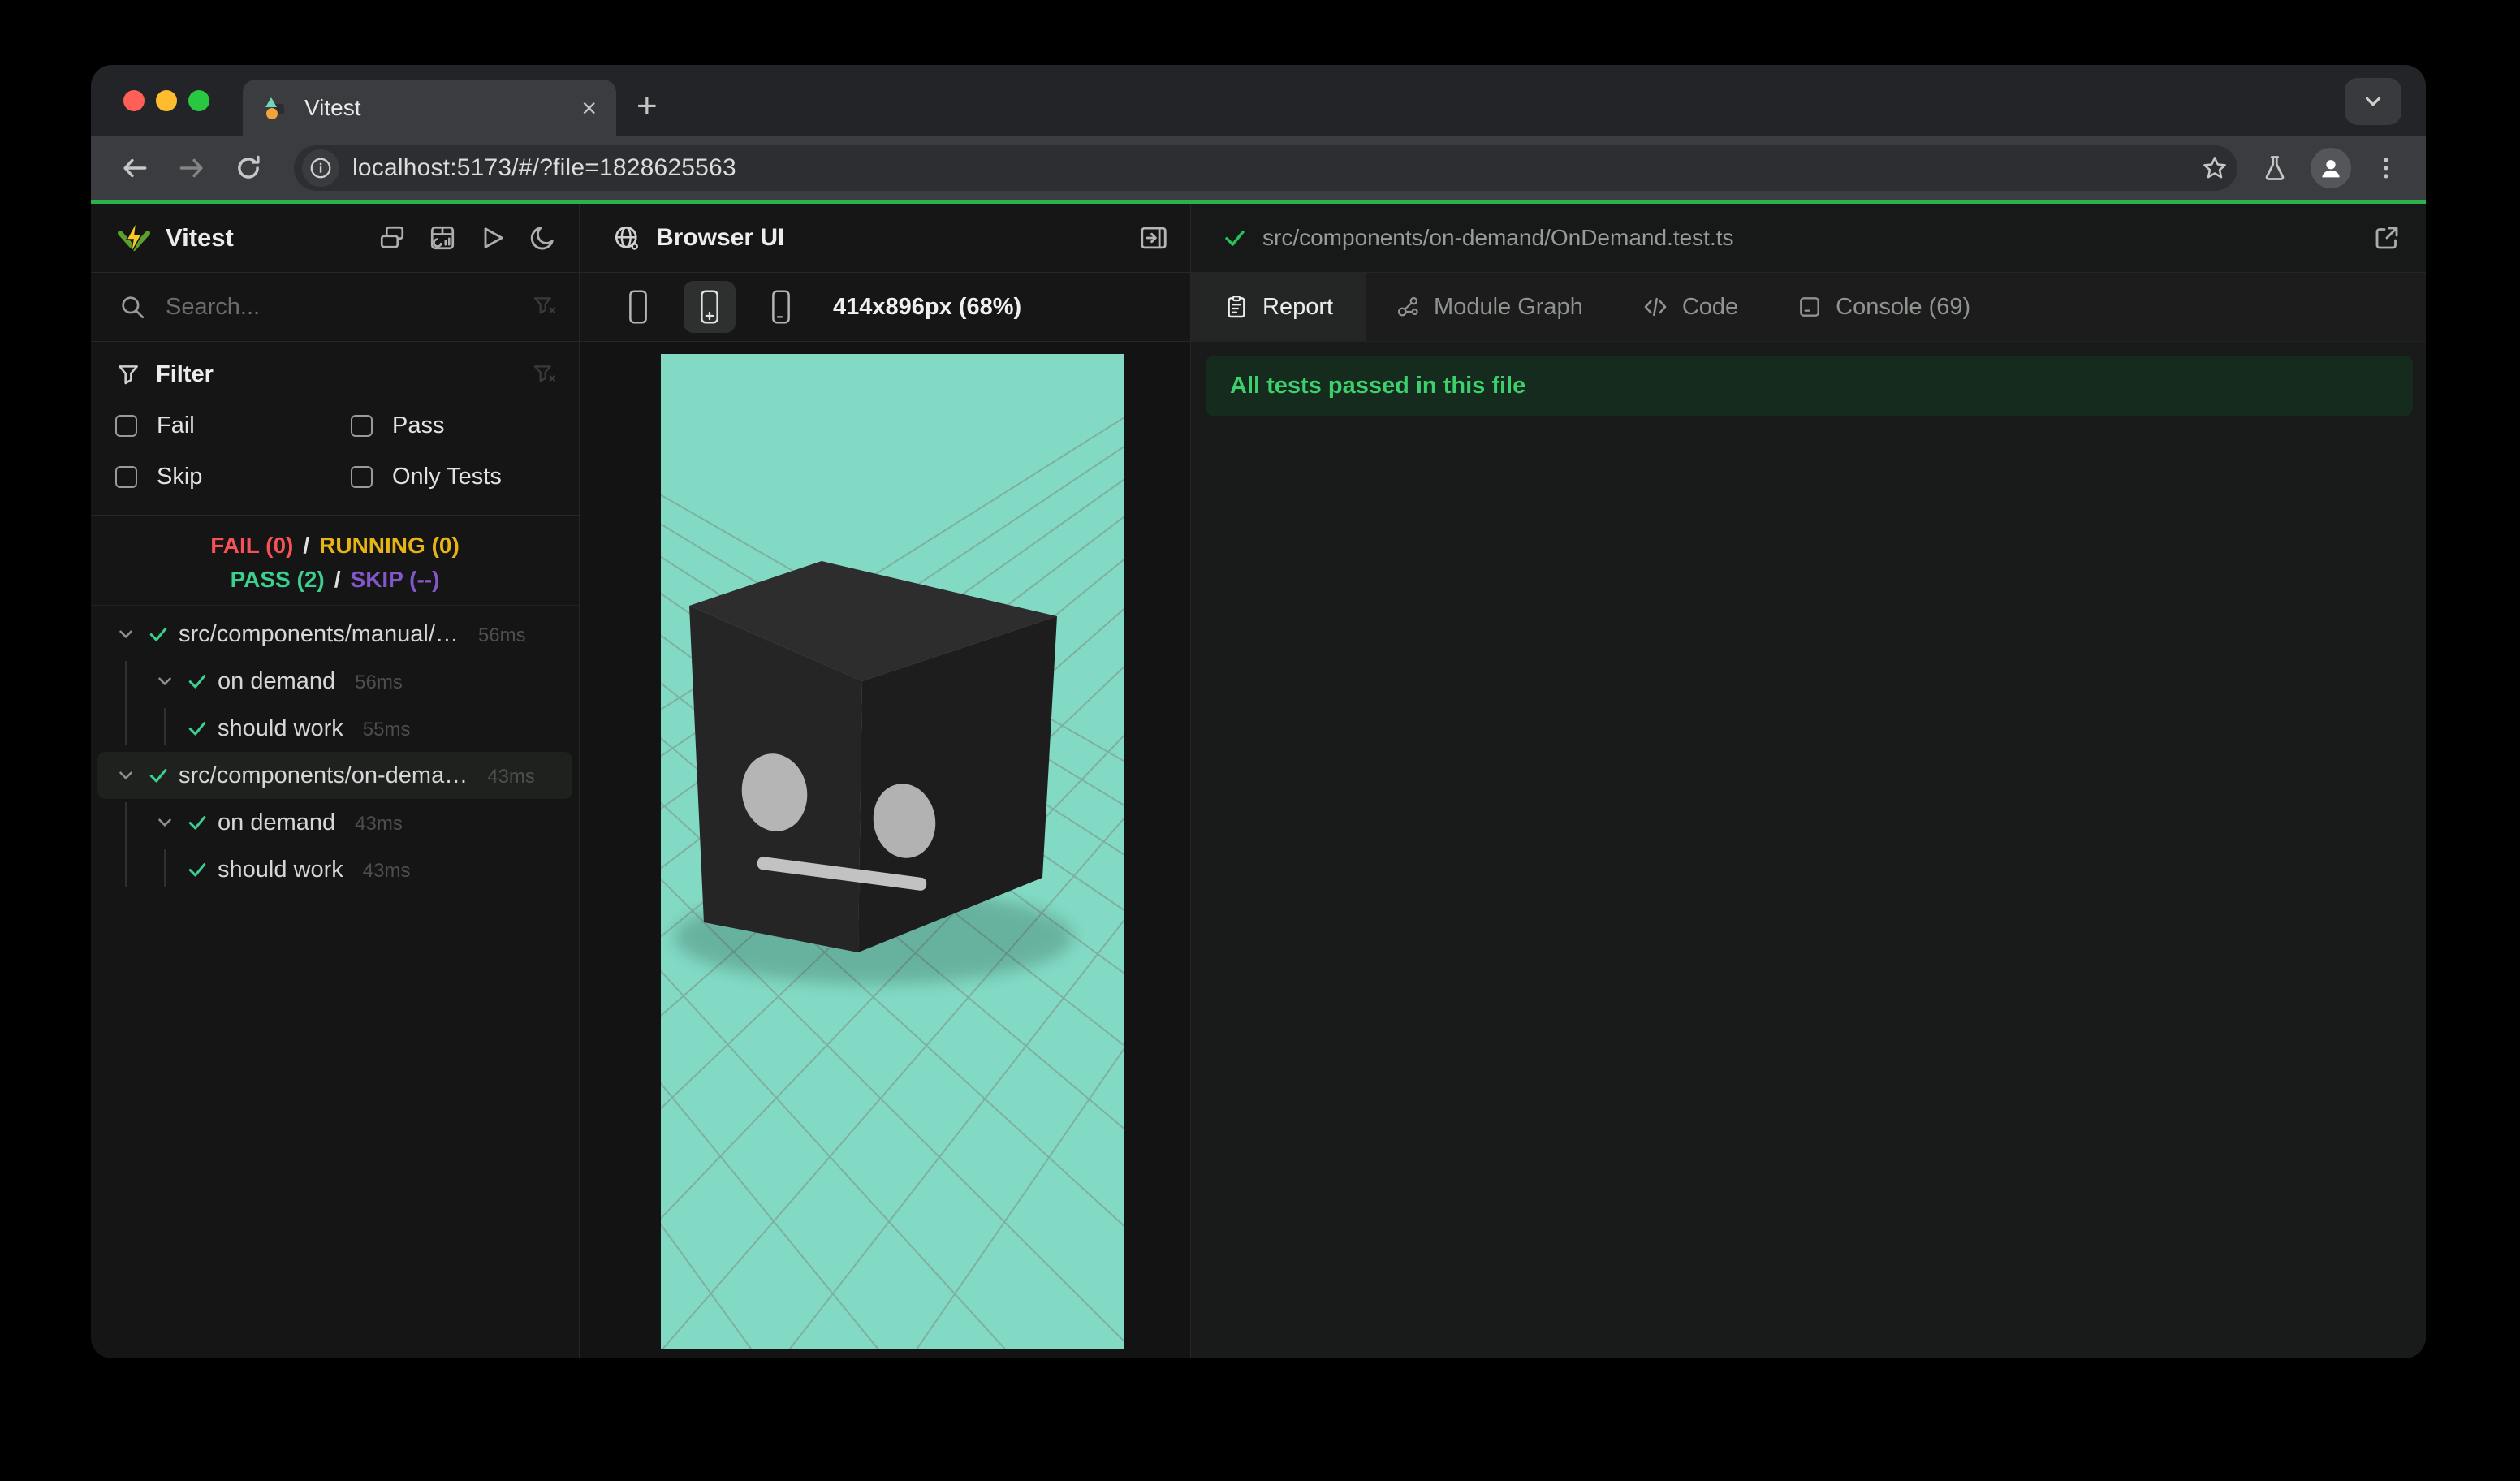 The height and width of the screenshot is (1481, 2520). What do you see at coordinates (1883, 307) in the screenshot?
I see `tab-console: Console (69)` at bounding box center [1883, 307].